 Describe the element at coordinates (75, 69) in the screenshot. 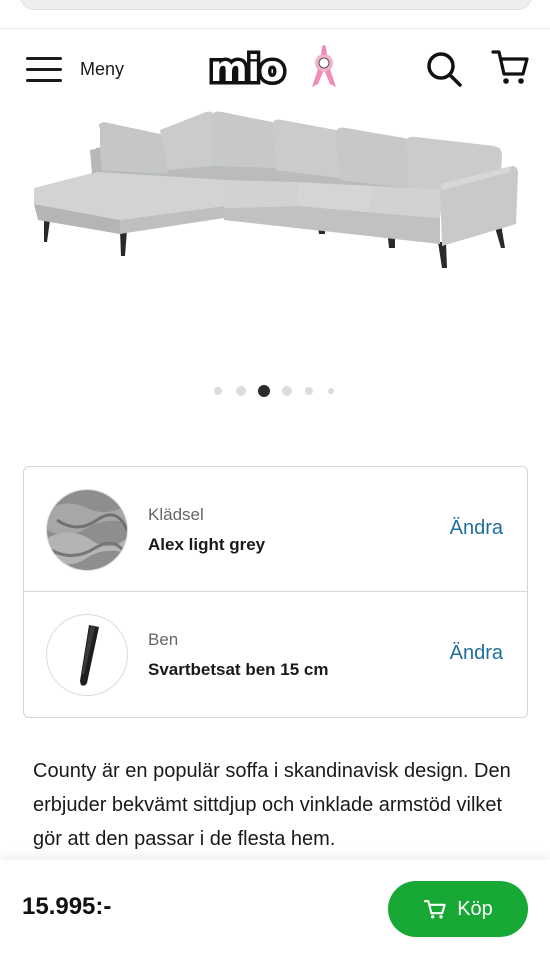

I see `menu-button: Meny` at that location.